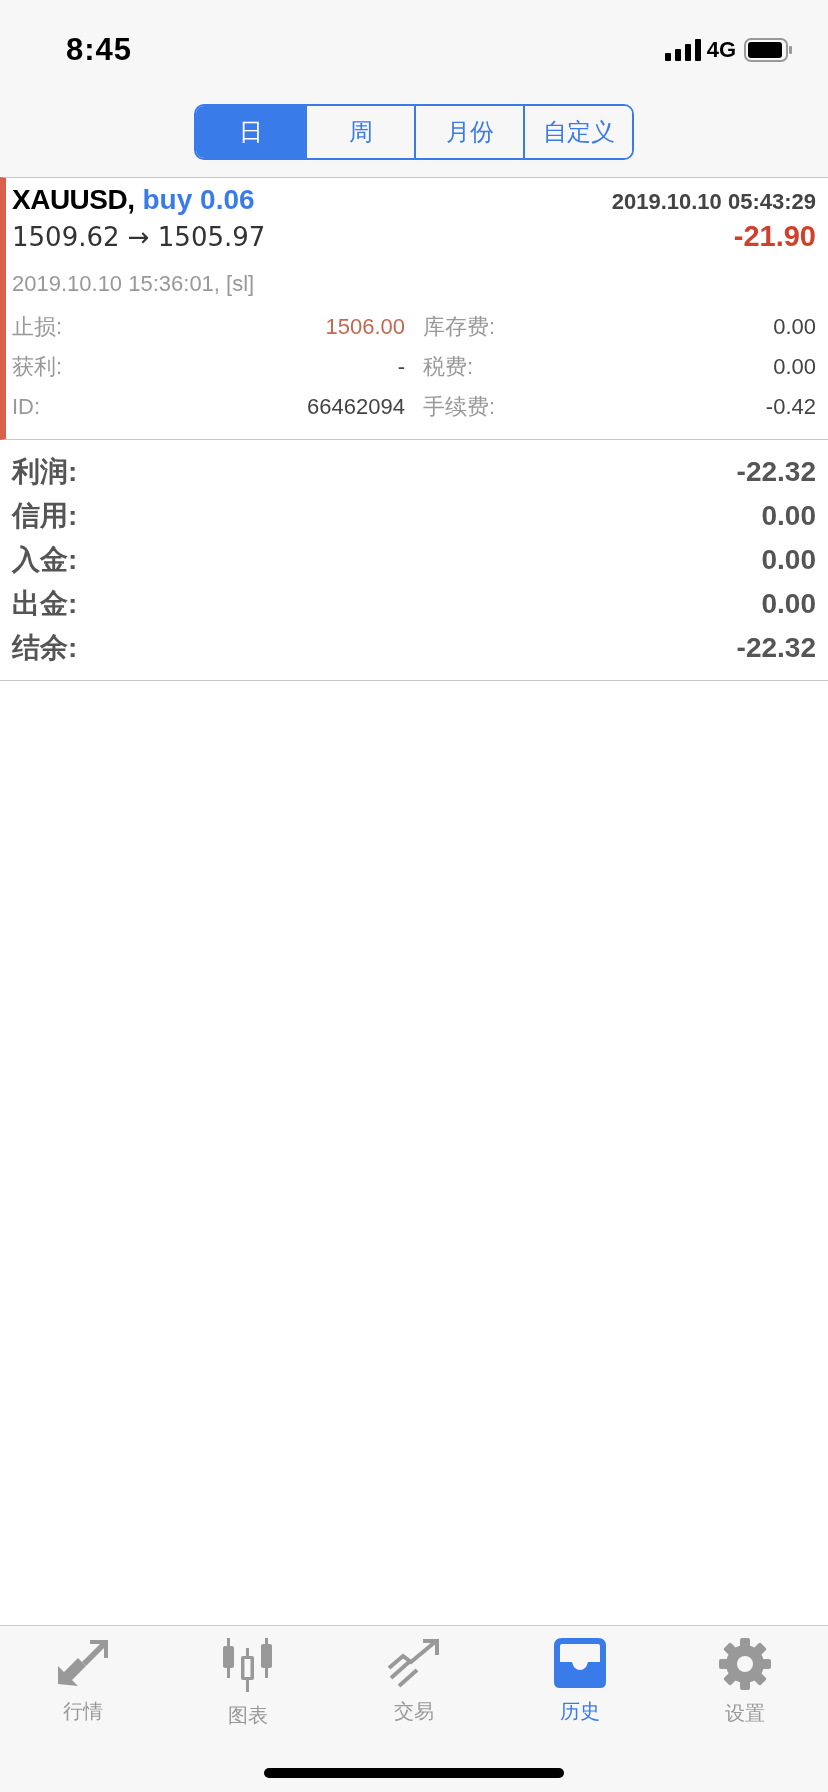  Describe the element at coordinates (577, 132) in the screenshot. I see `period-tab: 自定义` at that location.